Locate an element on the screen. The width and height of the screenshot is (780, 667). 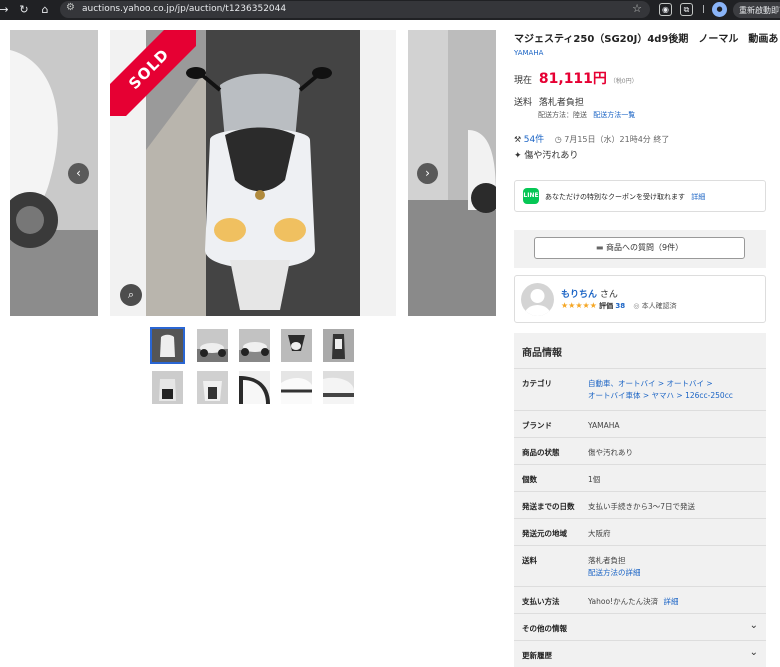
shipping-days-value: 支払い手続きから3〜7日で発送 is located at coordinates (642, 506).